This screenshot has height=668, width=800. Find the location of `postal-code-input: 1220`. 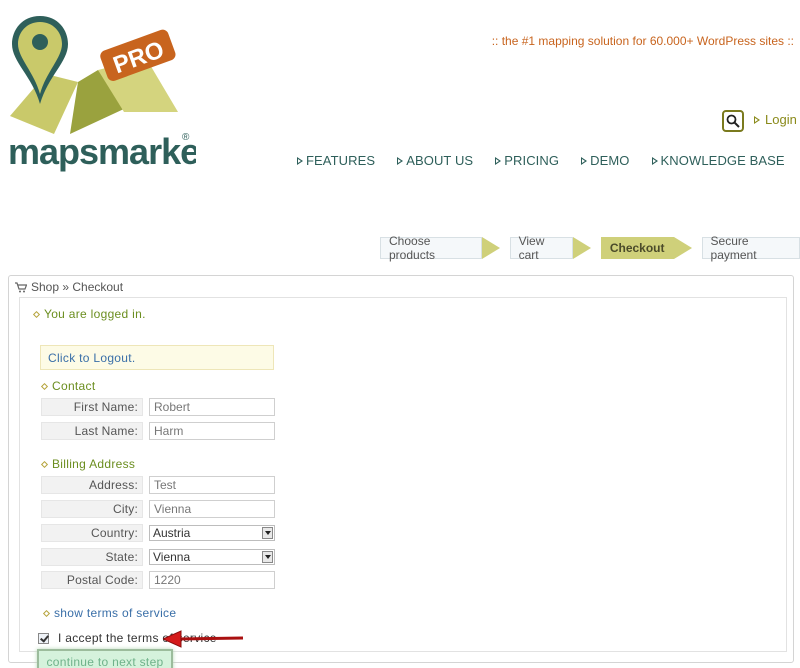

postal-code-input: 1220 is located at coordinates (212, 580).